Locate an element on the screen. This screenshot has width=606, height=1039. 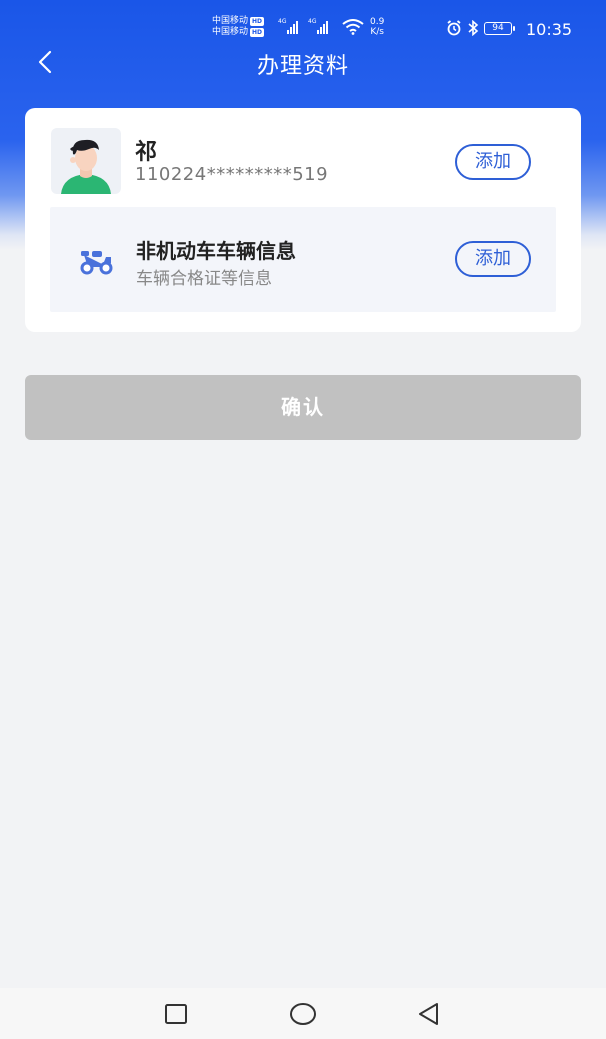
carrier-info: 中国移动 HD 中国移动 HD is located at coordinates (238, 27).